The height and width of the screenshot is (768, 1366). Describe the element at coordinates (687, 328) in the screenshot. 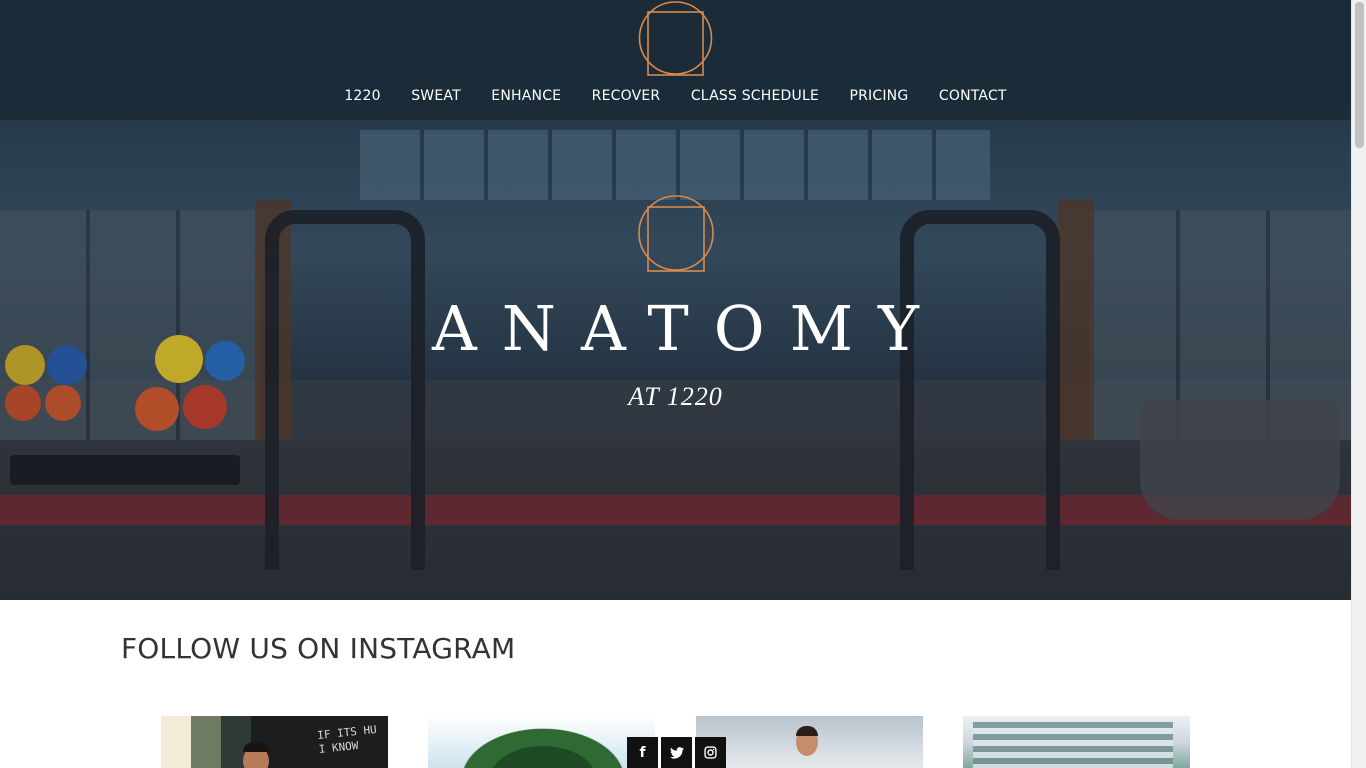

I see `brand-title: ANATOMY` at that location.